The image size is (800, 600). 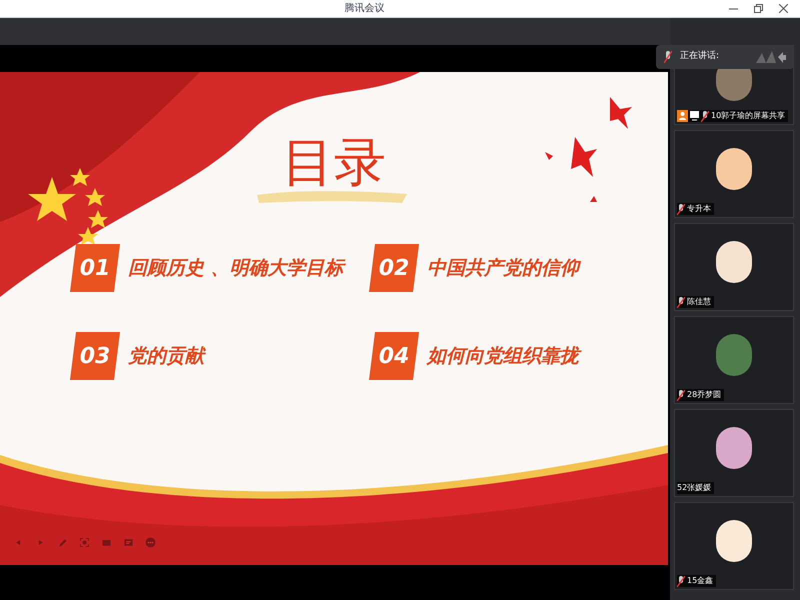 I want to click on participant-name: 陈佳慧, so click(x=699, y=302).